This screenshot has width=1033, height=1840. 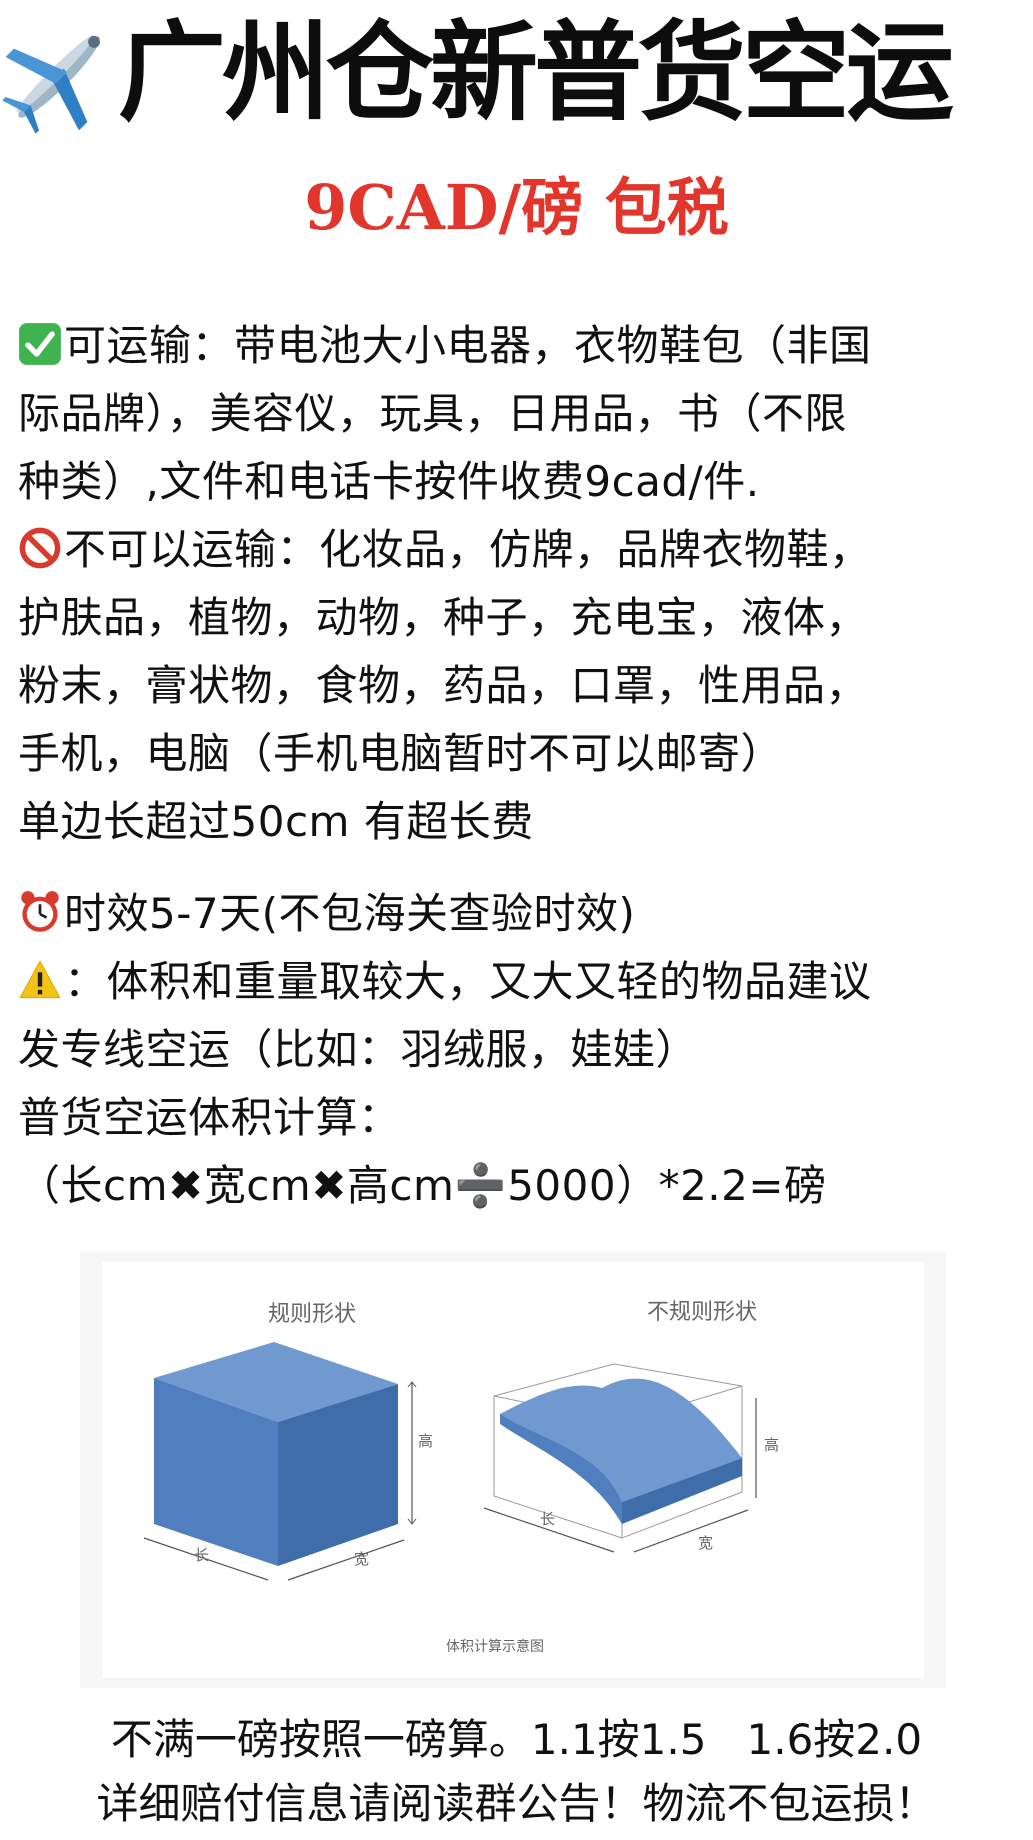 What do you see at coordinates (426, 1441) in the screenshot?
I see `regular-height-label: 高` at bounding box center [426, 1441].